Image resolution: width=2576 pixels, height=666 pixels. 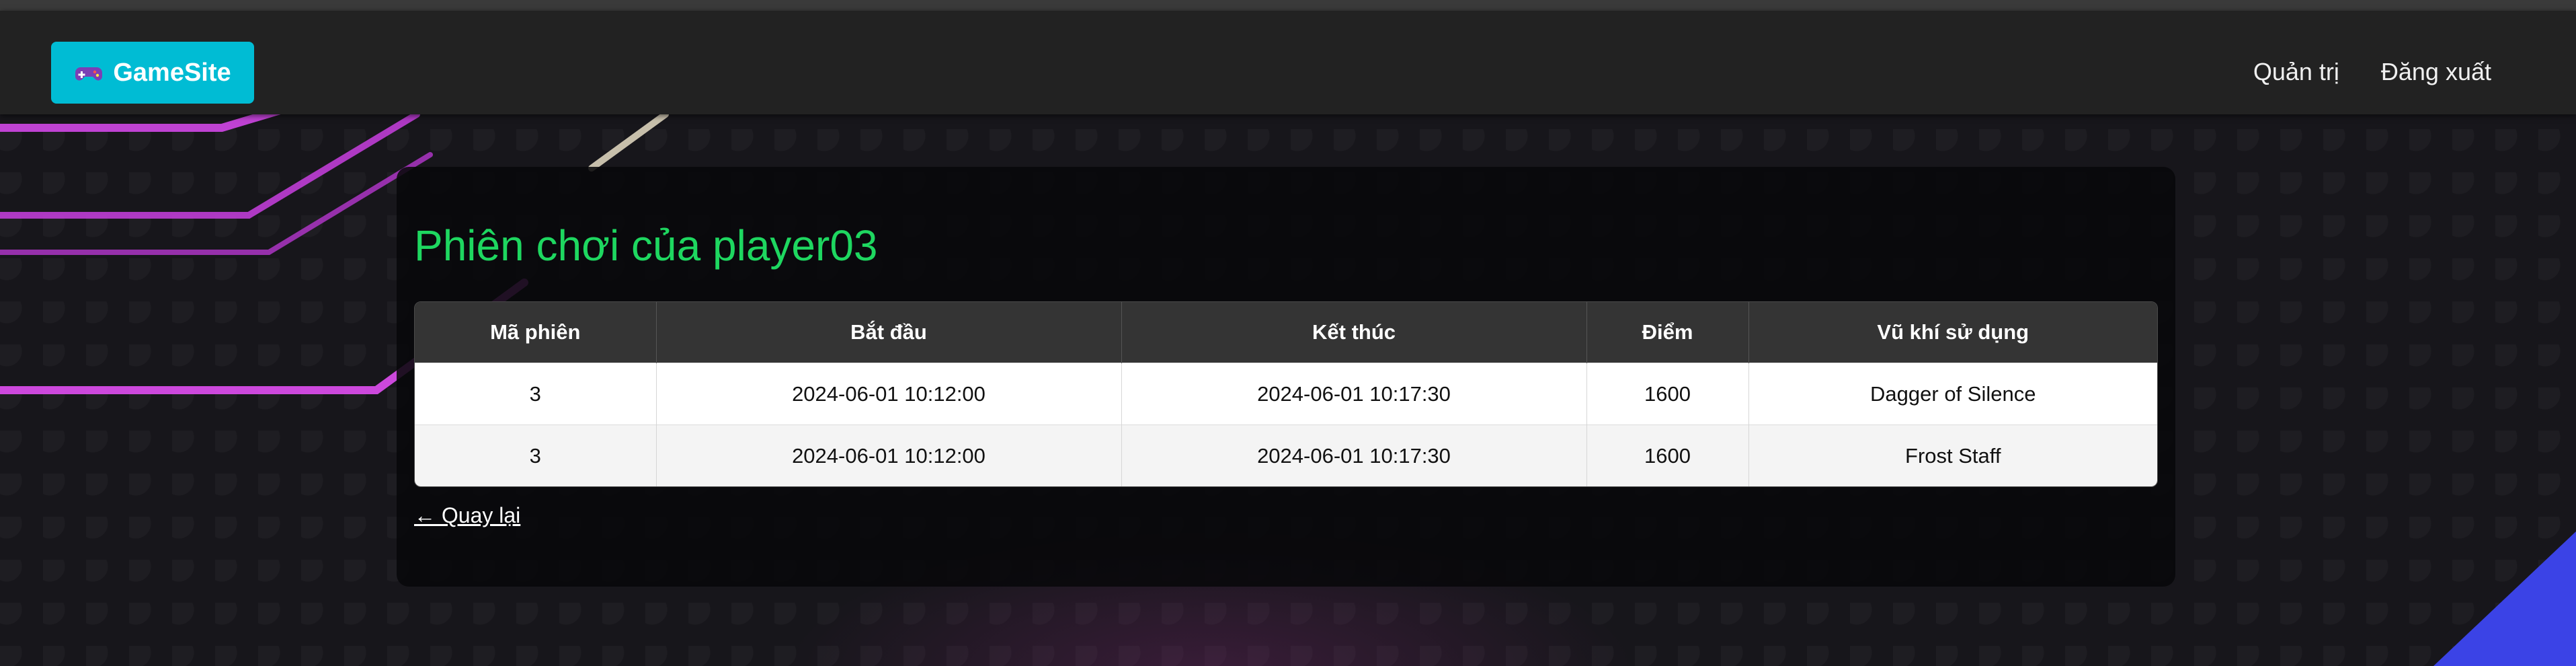 What do you see at coordinates (172, 72) in the screenshot?
I see `brand-label: GameSite` at bounding box center [172, 72].